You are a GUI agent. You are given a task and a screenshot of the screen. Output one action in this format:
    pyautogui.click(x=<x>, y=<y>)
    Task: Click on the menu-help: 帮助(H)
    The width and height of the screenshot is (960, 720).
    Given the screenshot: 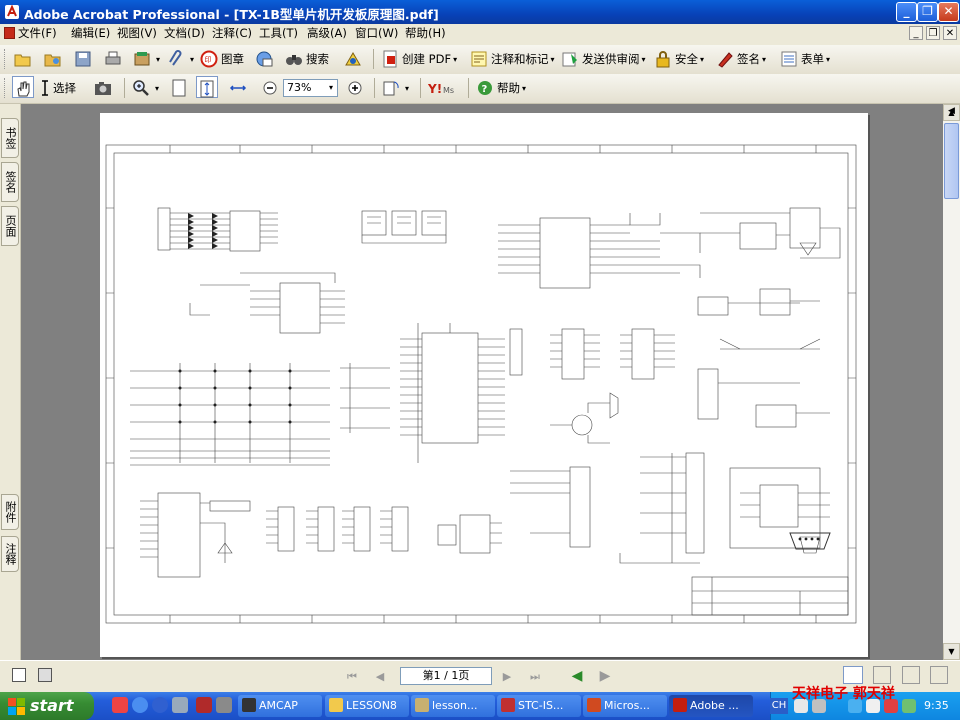 What is the action you would take?
    pyautogui.click(x=425, y=34)
    